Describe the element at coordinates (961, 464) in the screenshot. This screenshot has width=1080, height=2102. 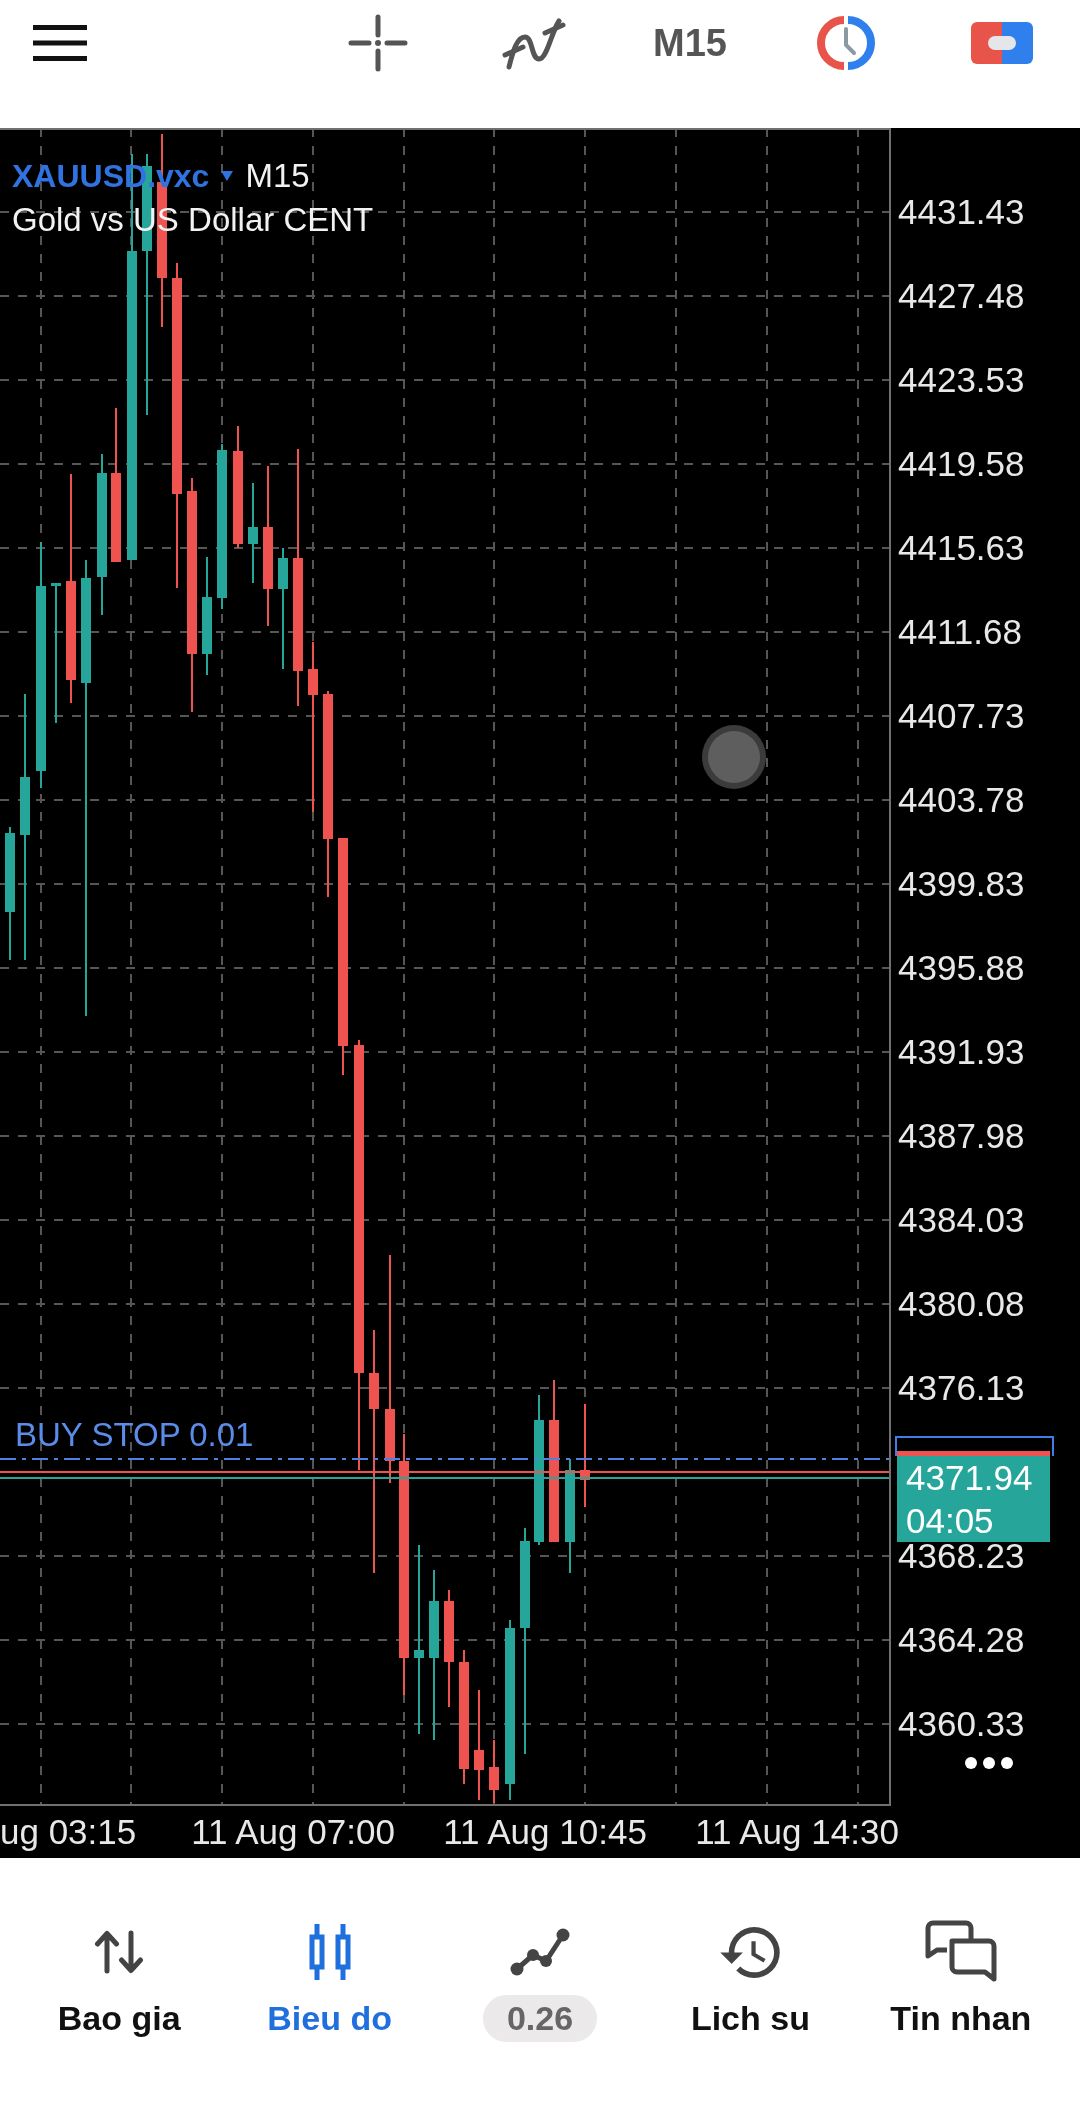
I see `price-label: 4419.58` at that location.